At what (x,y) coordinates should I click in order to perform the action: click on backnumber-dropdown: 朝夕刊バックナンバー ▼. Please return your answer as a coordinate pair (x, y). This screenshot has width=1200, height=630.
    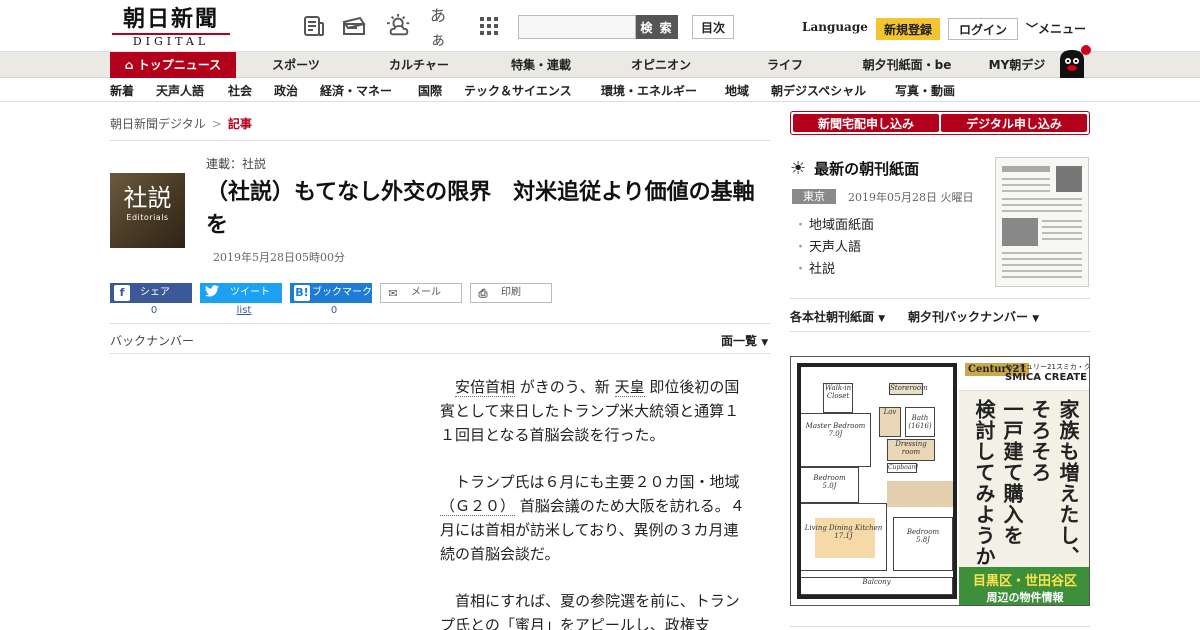
    Looking at the image, I should click on (973, 316).